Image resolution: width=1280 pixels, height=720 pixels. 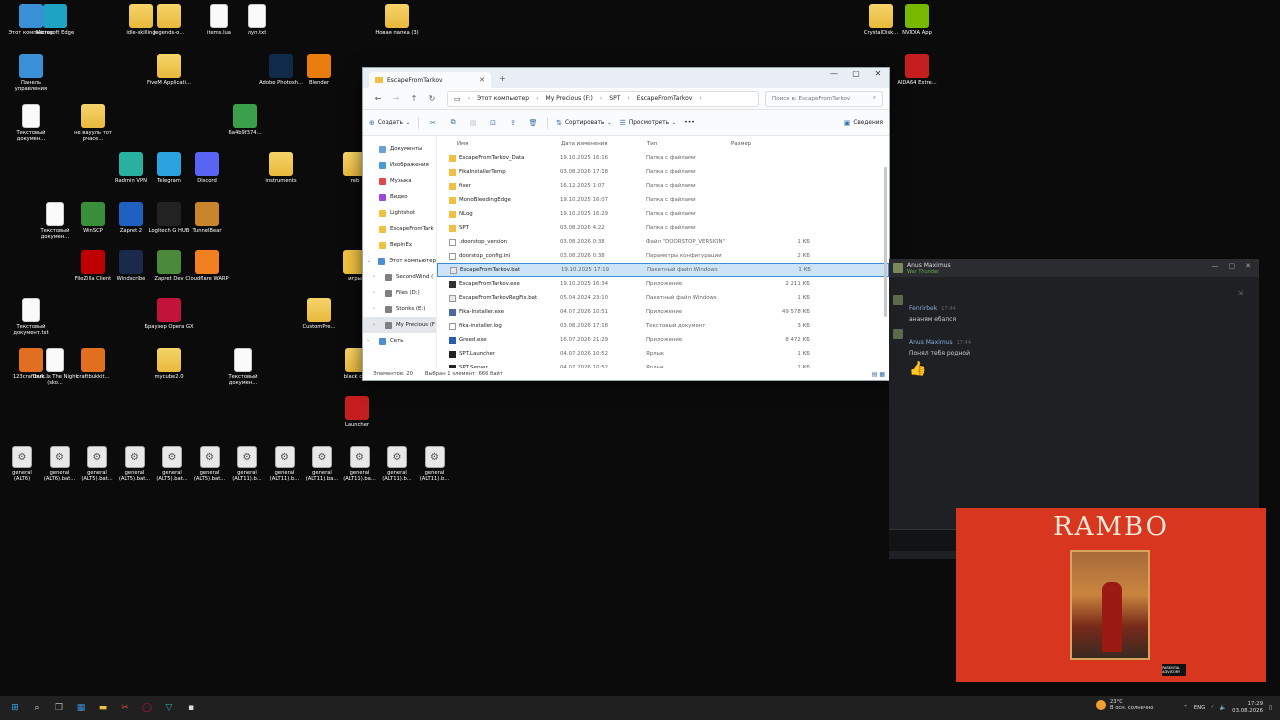 I want to click on explorer-icon: ▬, so click(x=103, y=708).